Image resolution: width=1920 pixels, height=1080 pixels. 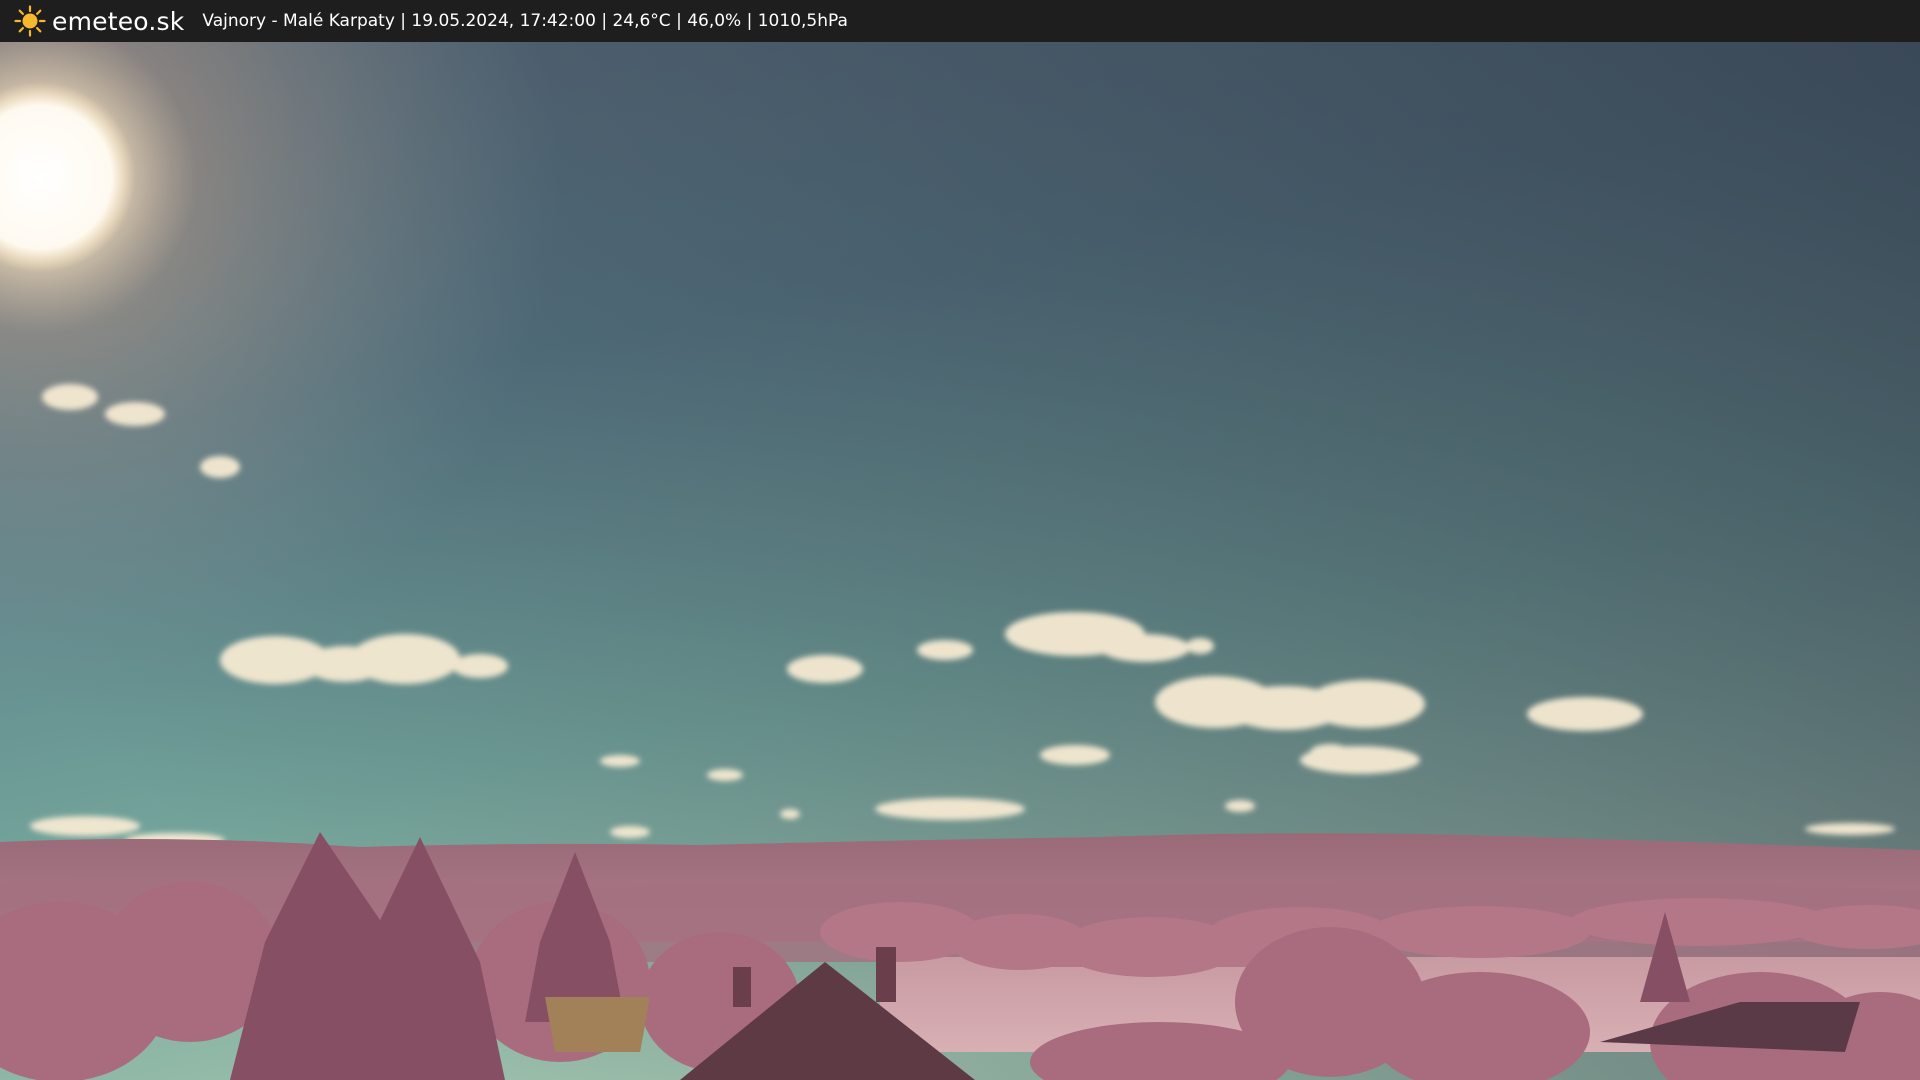 I want to click on brand-name: emeteo.sk, so click(x=118, y=21).